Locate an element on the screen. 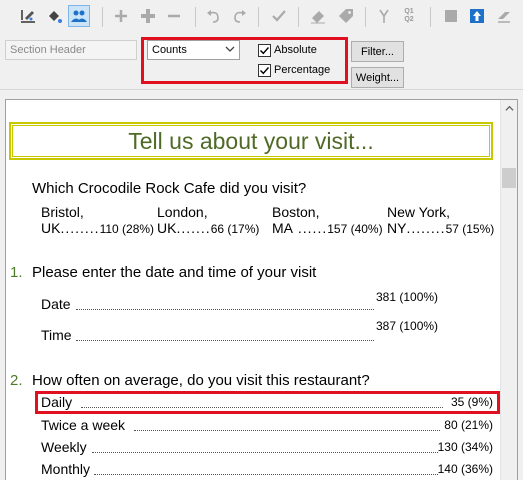 The image size is (523, 480). row-label: Monthly is located at coordinates (66, 469).